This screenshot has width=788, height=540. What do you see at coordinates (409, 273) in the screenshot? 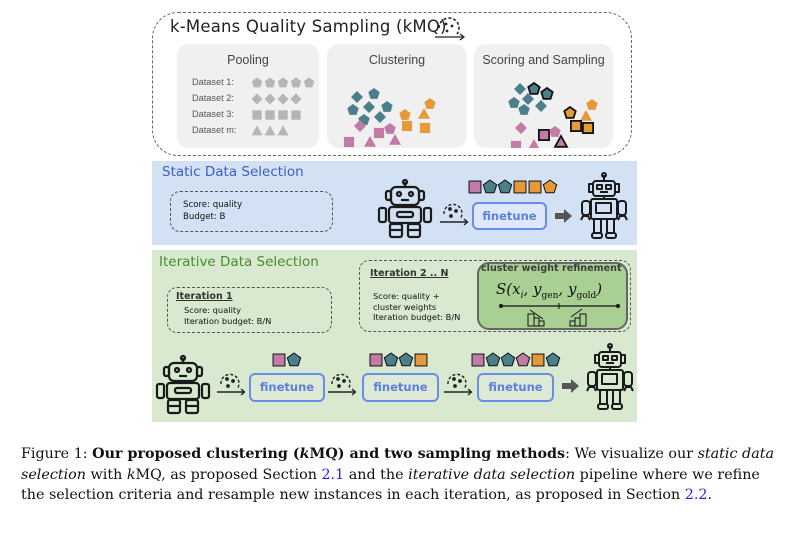
I see `iteration-n-heading: Iteration 2 .. N` at bounding box center [409, 273].